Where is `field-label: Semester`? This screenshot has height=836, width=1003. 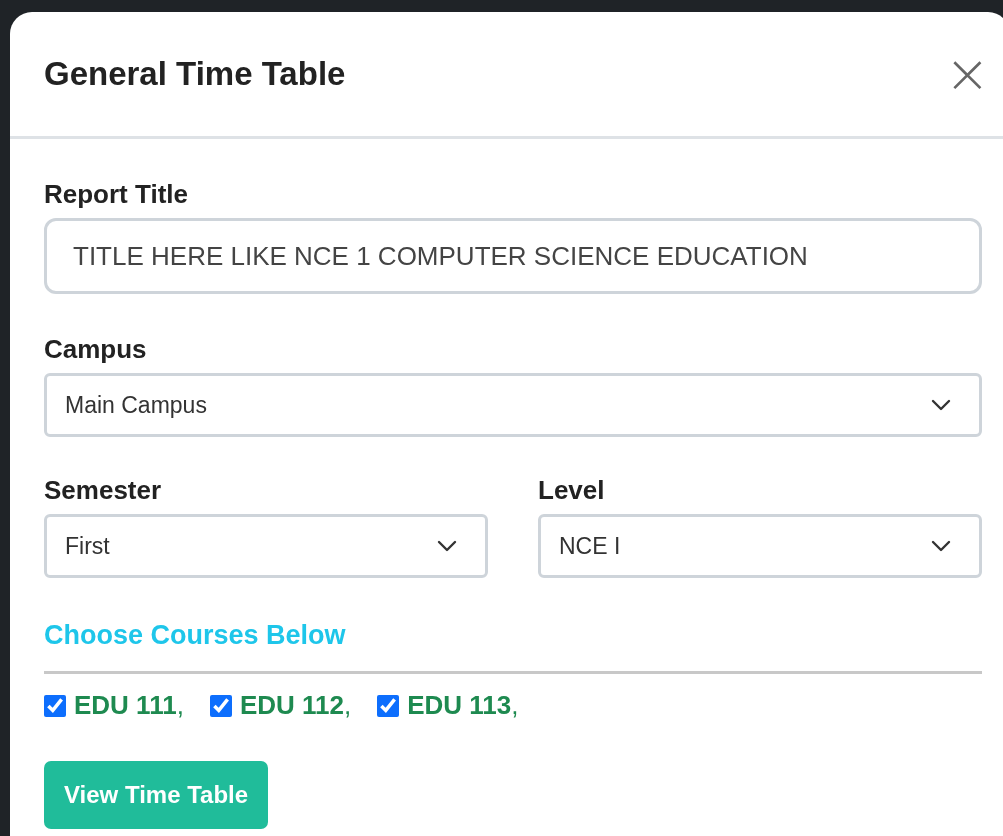 field-label: Semester is located at coordinates (103, 490).